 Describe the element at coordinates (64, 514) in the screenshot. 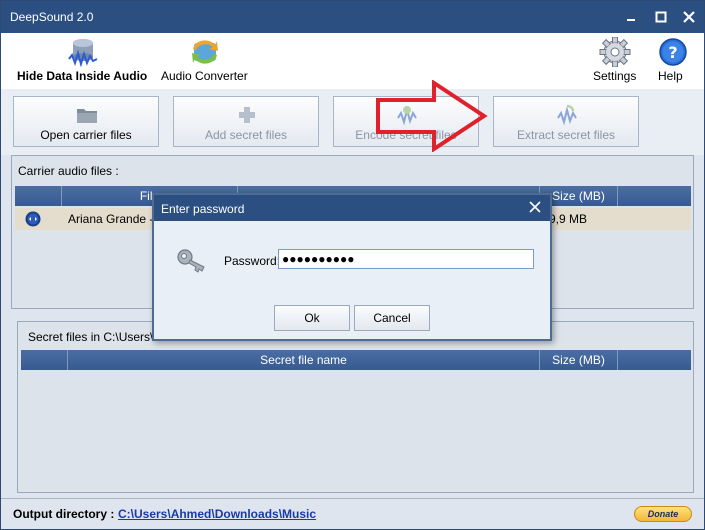

I see `output-directory-label: Output directory :` at that location.